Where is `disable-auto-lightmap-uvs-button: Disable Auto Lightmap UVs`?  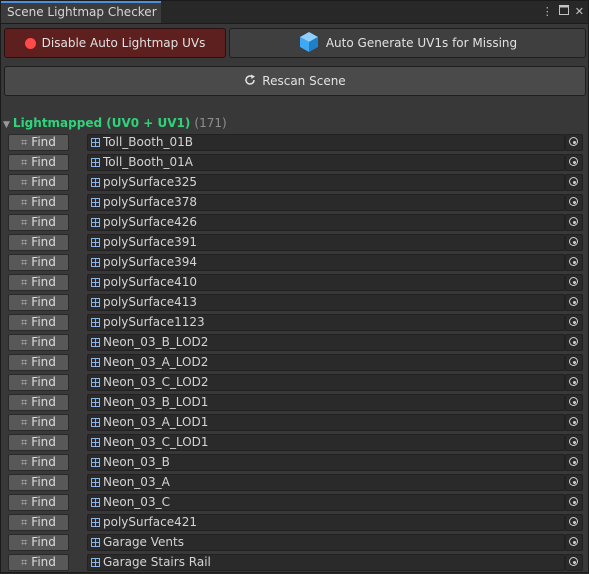 disable-auto-lightmap-uvs-button: Disable Auto Lightmap UVs is located at coordinates (115, 43).